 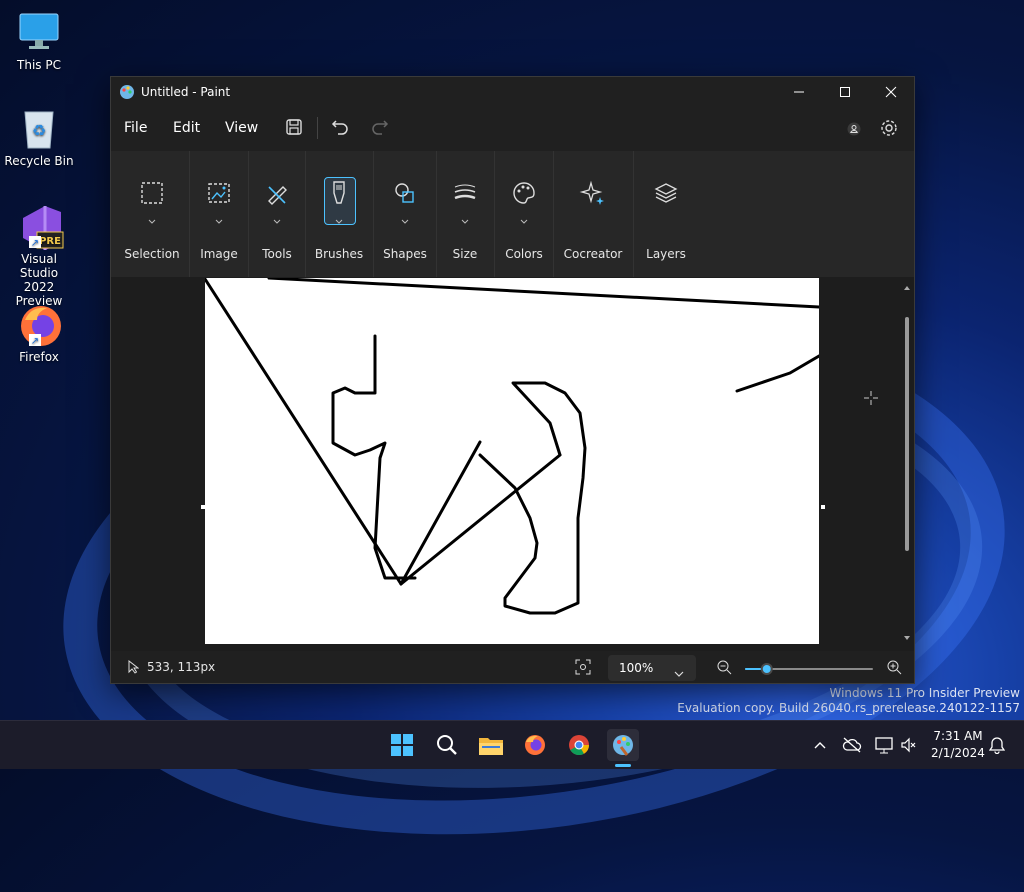 I want to click on taskbar: 7:31 AM 2/1/2024, so click(x=512, y=744).